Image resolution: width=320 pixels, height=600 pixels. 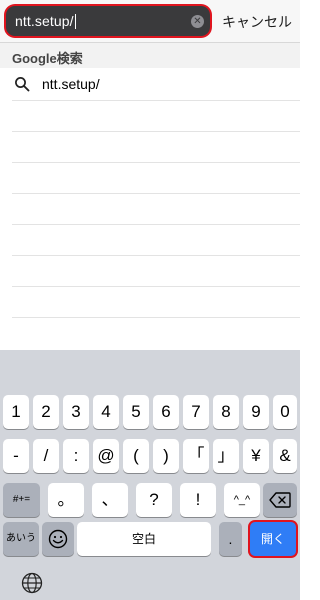 I want to click on key-touten: 、, so click(x=110, y=500).